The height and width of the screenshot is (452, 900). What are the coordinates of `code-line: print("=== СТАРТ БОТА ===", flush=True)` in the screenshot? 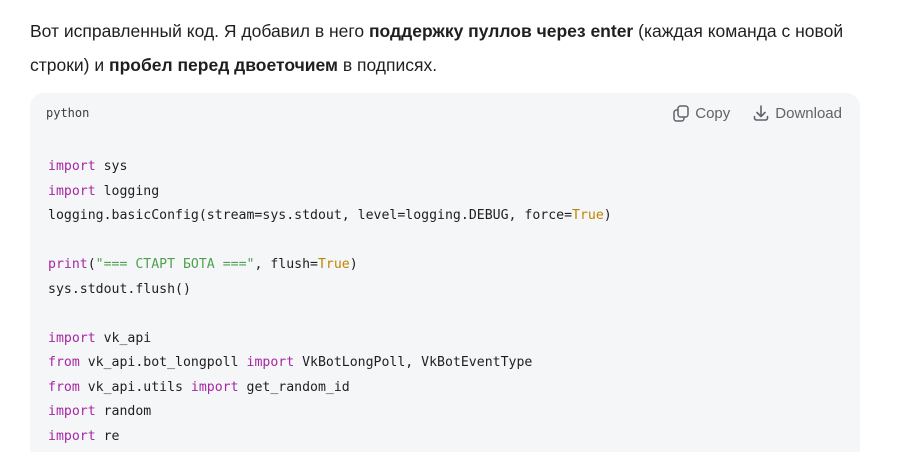 It's located at (330, 265).